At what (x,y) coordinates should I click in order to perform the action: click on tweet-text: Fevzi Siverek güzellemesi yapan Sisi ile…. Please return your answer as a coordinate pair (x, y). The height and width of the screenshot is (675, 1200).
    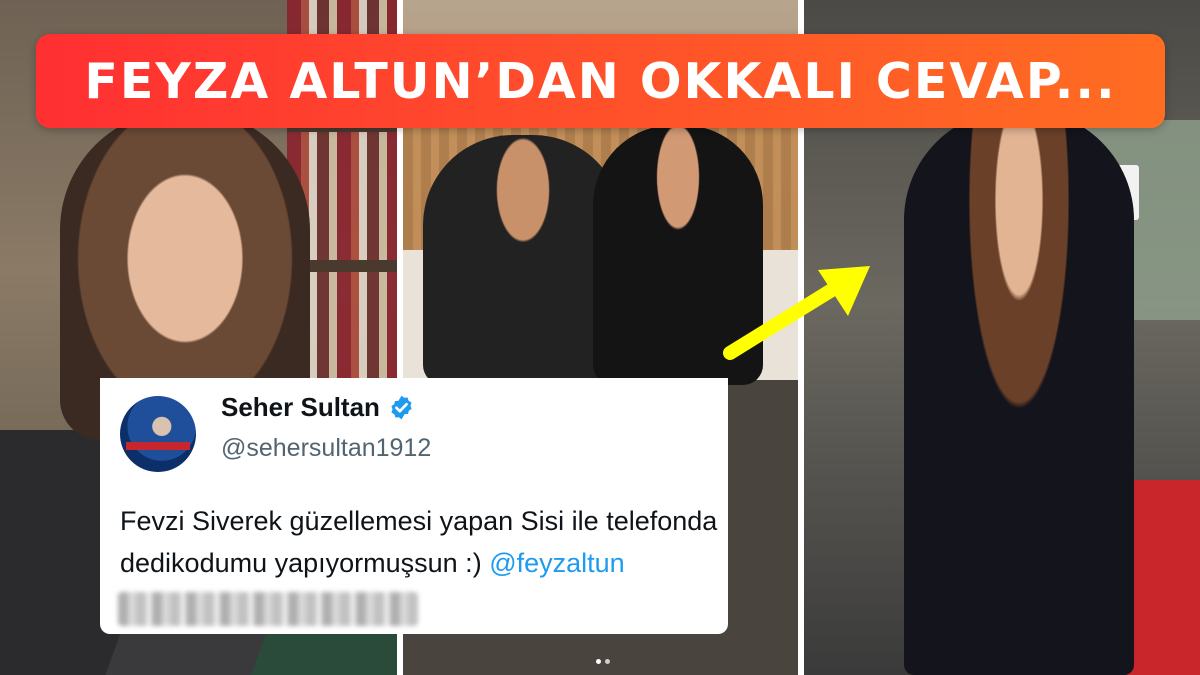
    Looking at the image, I should click on (420, 542).